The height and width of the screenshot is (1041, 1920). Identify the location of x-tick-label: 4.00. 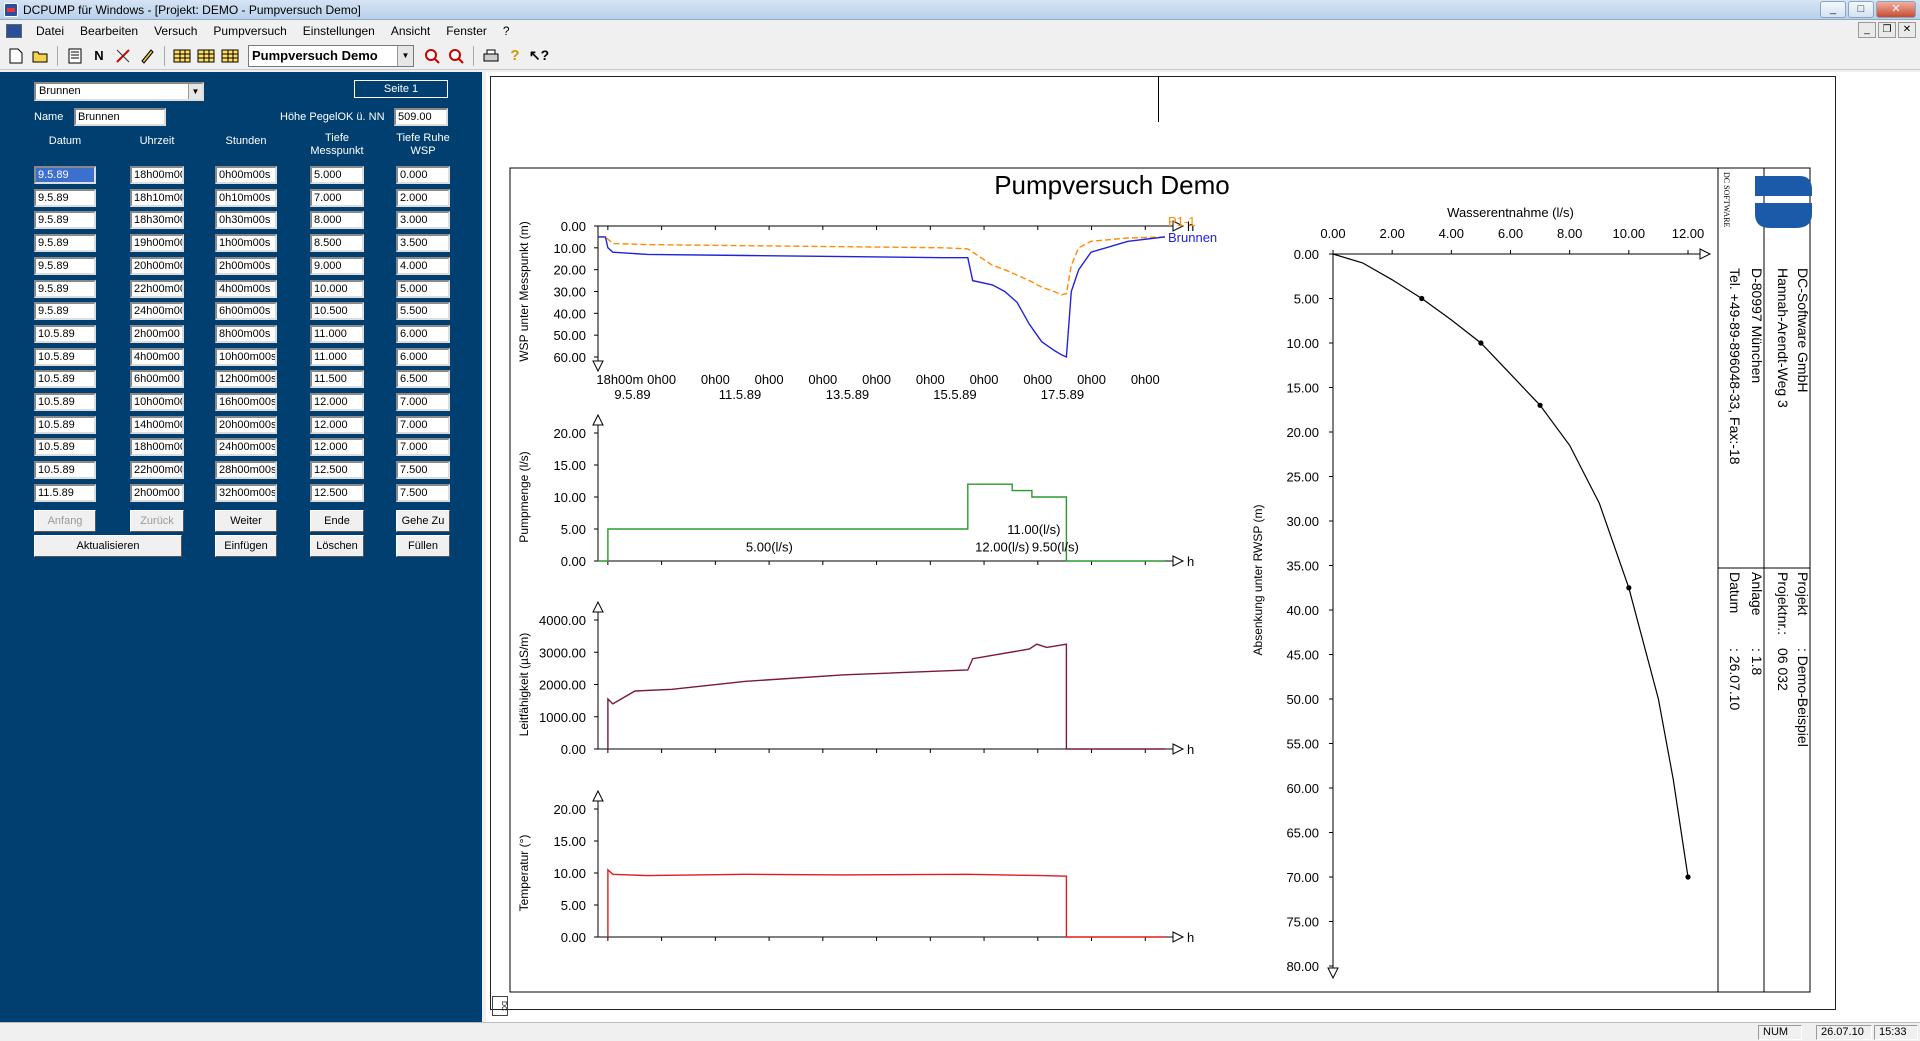
(1451, 233).